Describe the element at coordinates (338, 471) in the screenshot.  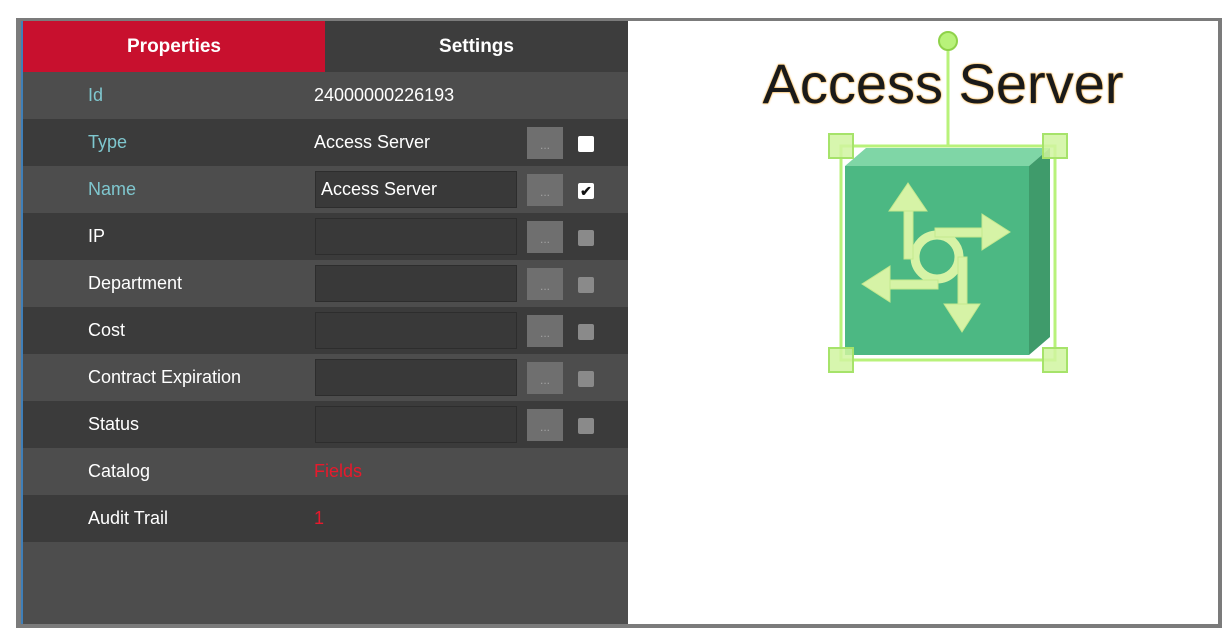
I see `catalog-link: Fields` at that location.